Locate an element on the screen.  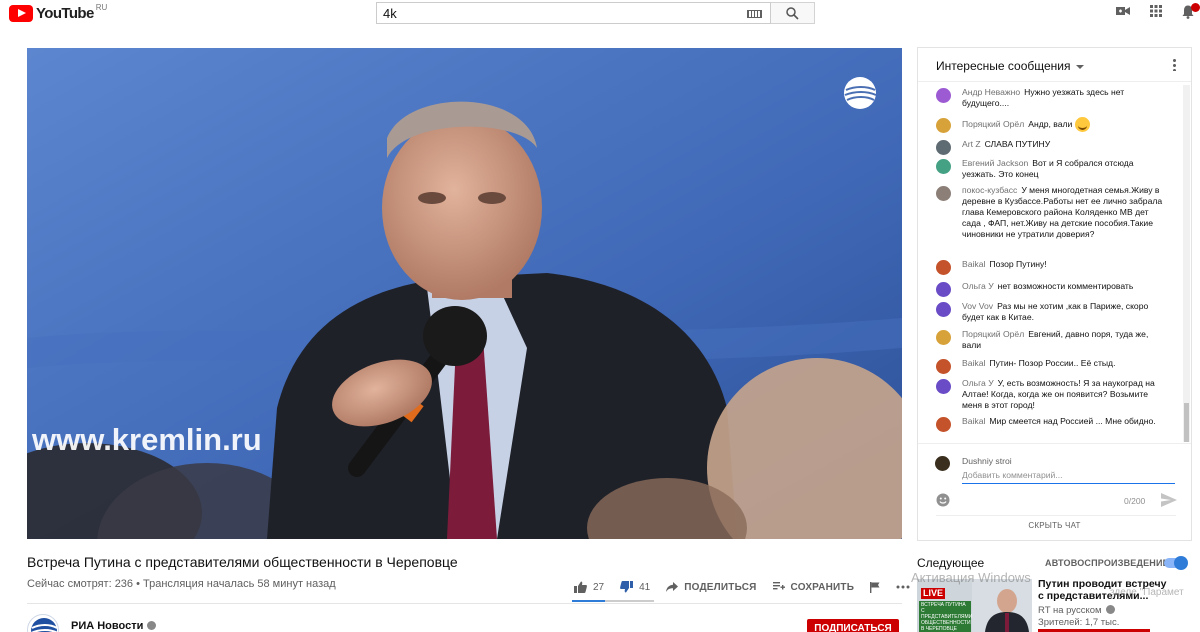
chat-author: Vov Vov is located at coordinates (977, 306).